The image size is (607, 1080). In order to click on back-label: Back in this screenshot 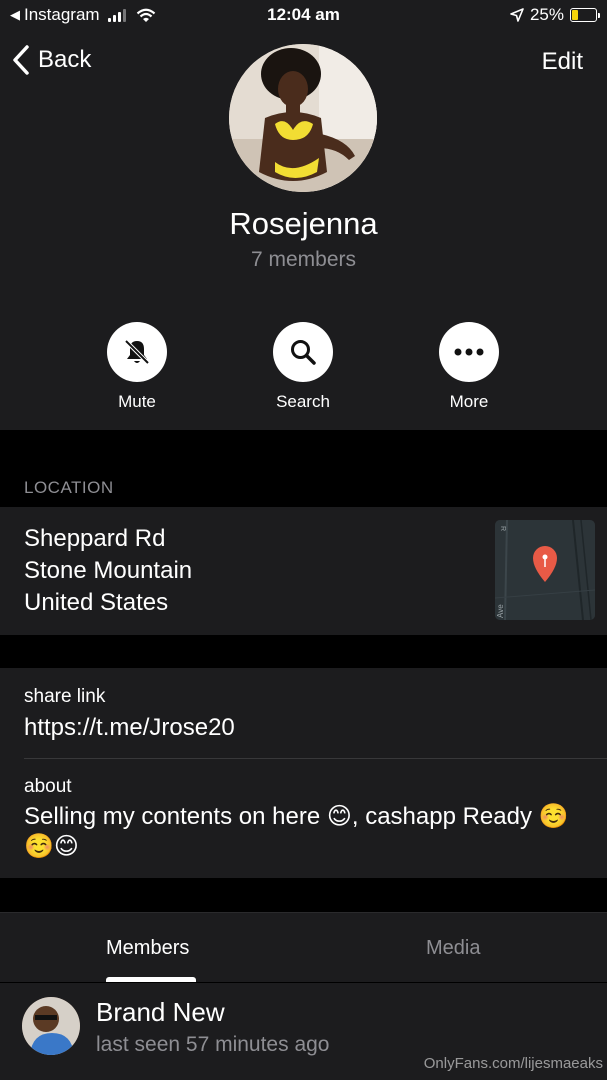, I will do `click(65, 59)`.